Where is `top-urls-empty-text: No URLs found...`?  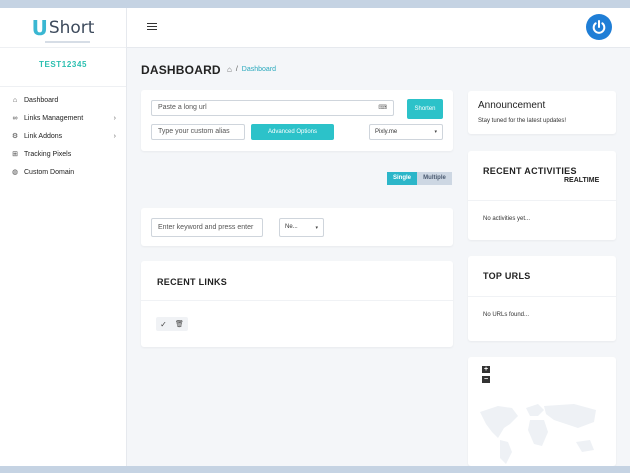
top-urls-empty-text: No URLs found... is located at coordinates (506, 315).